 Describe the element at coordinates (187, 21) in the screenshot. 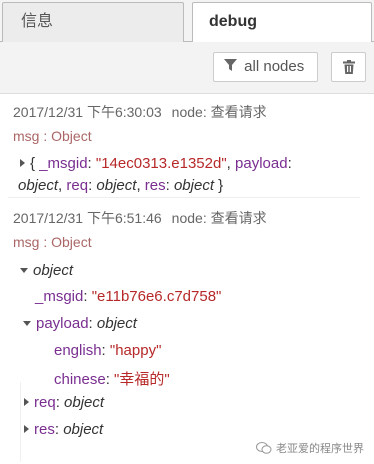

I see `sidebar-tabs: 信息 debug` at that location.